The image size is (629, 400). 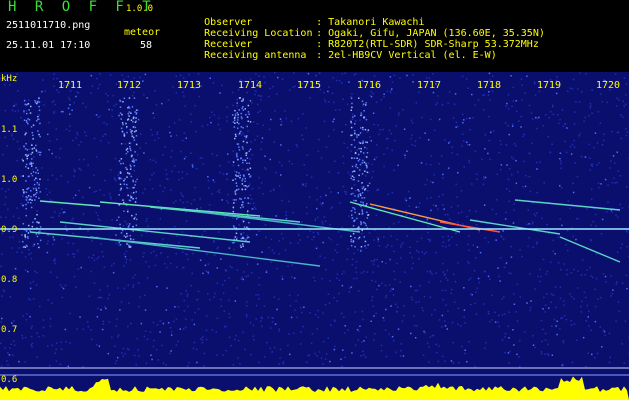 I want to click on y-tick-0-7: 0.7, so click(x=9, y=330).